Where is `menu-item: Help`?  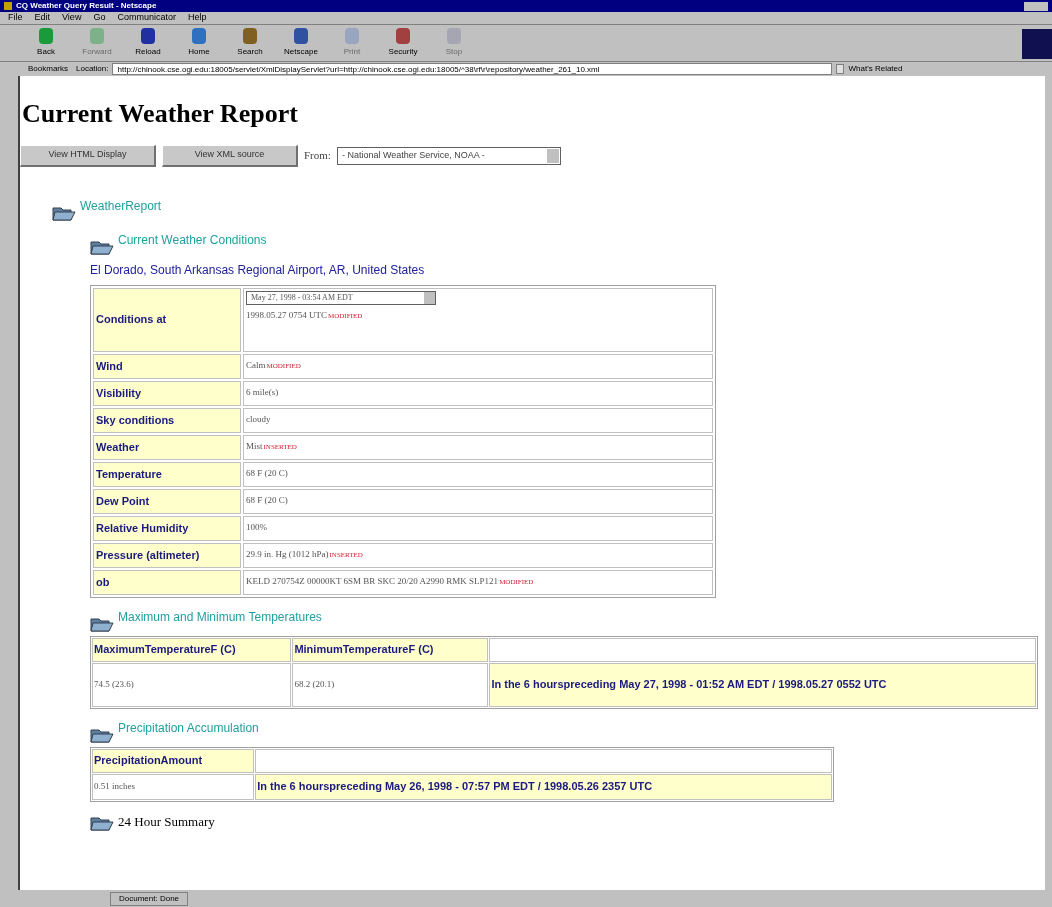 menu-item: Help is located at coordinates (197, 18).